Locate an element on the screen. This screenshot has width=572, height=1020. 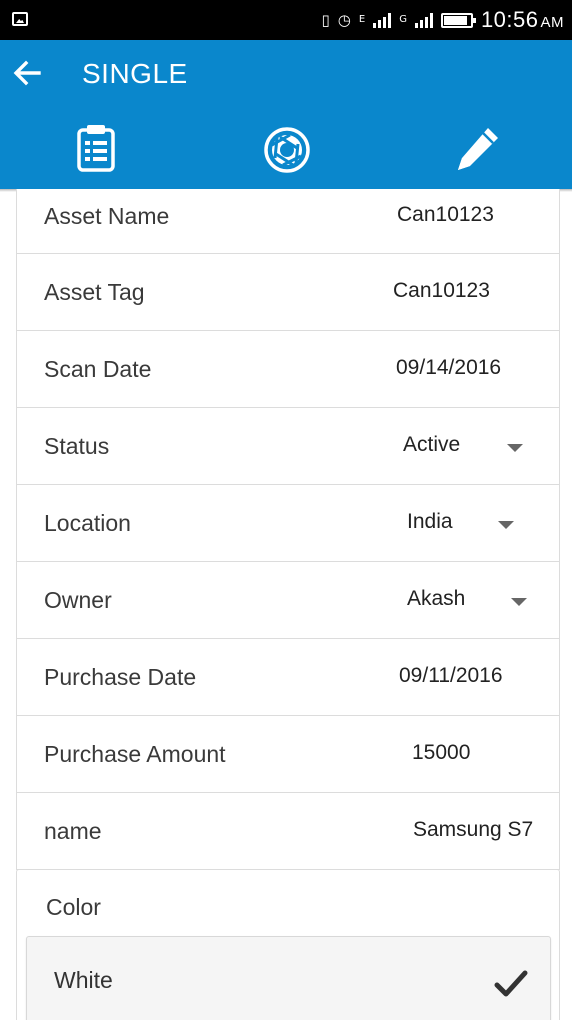
camera-aperture-icon is located at coordinates (287, 148).